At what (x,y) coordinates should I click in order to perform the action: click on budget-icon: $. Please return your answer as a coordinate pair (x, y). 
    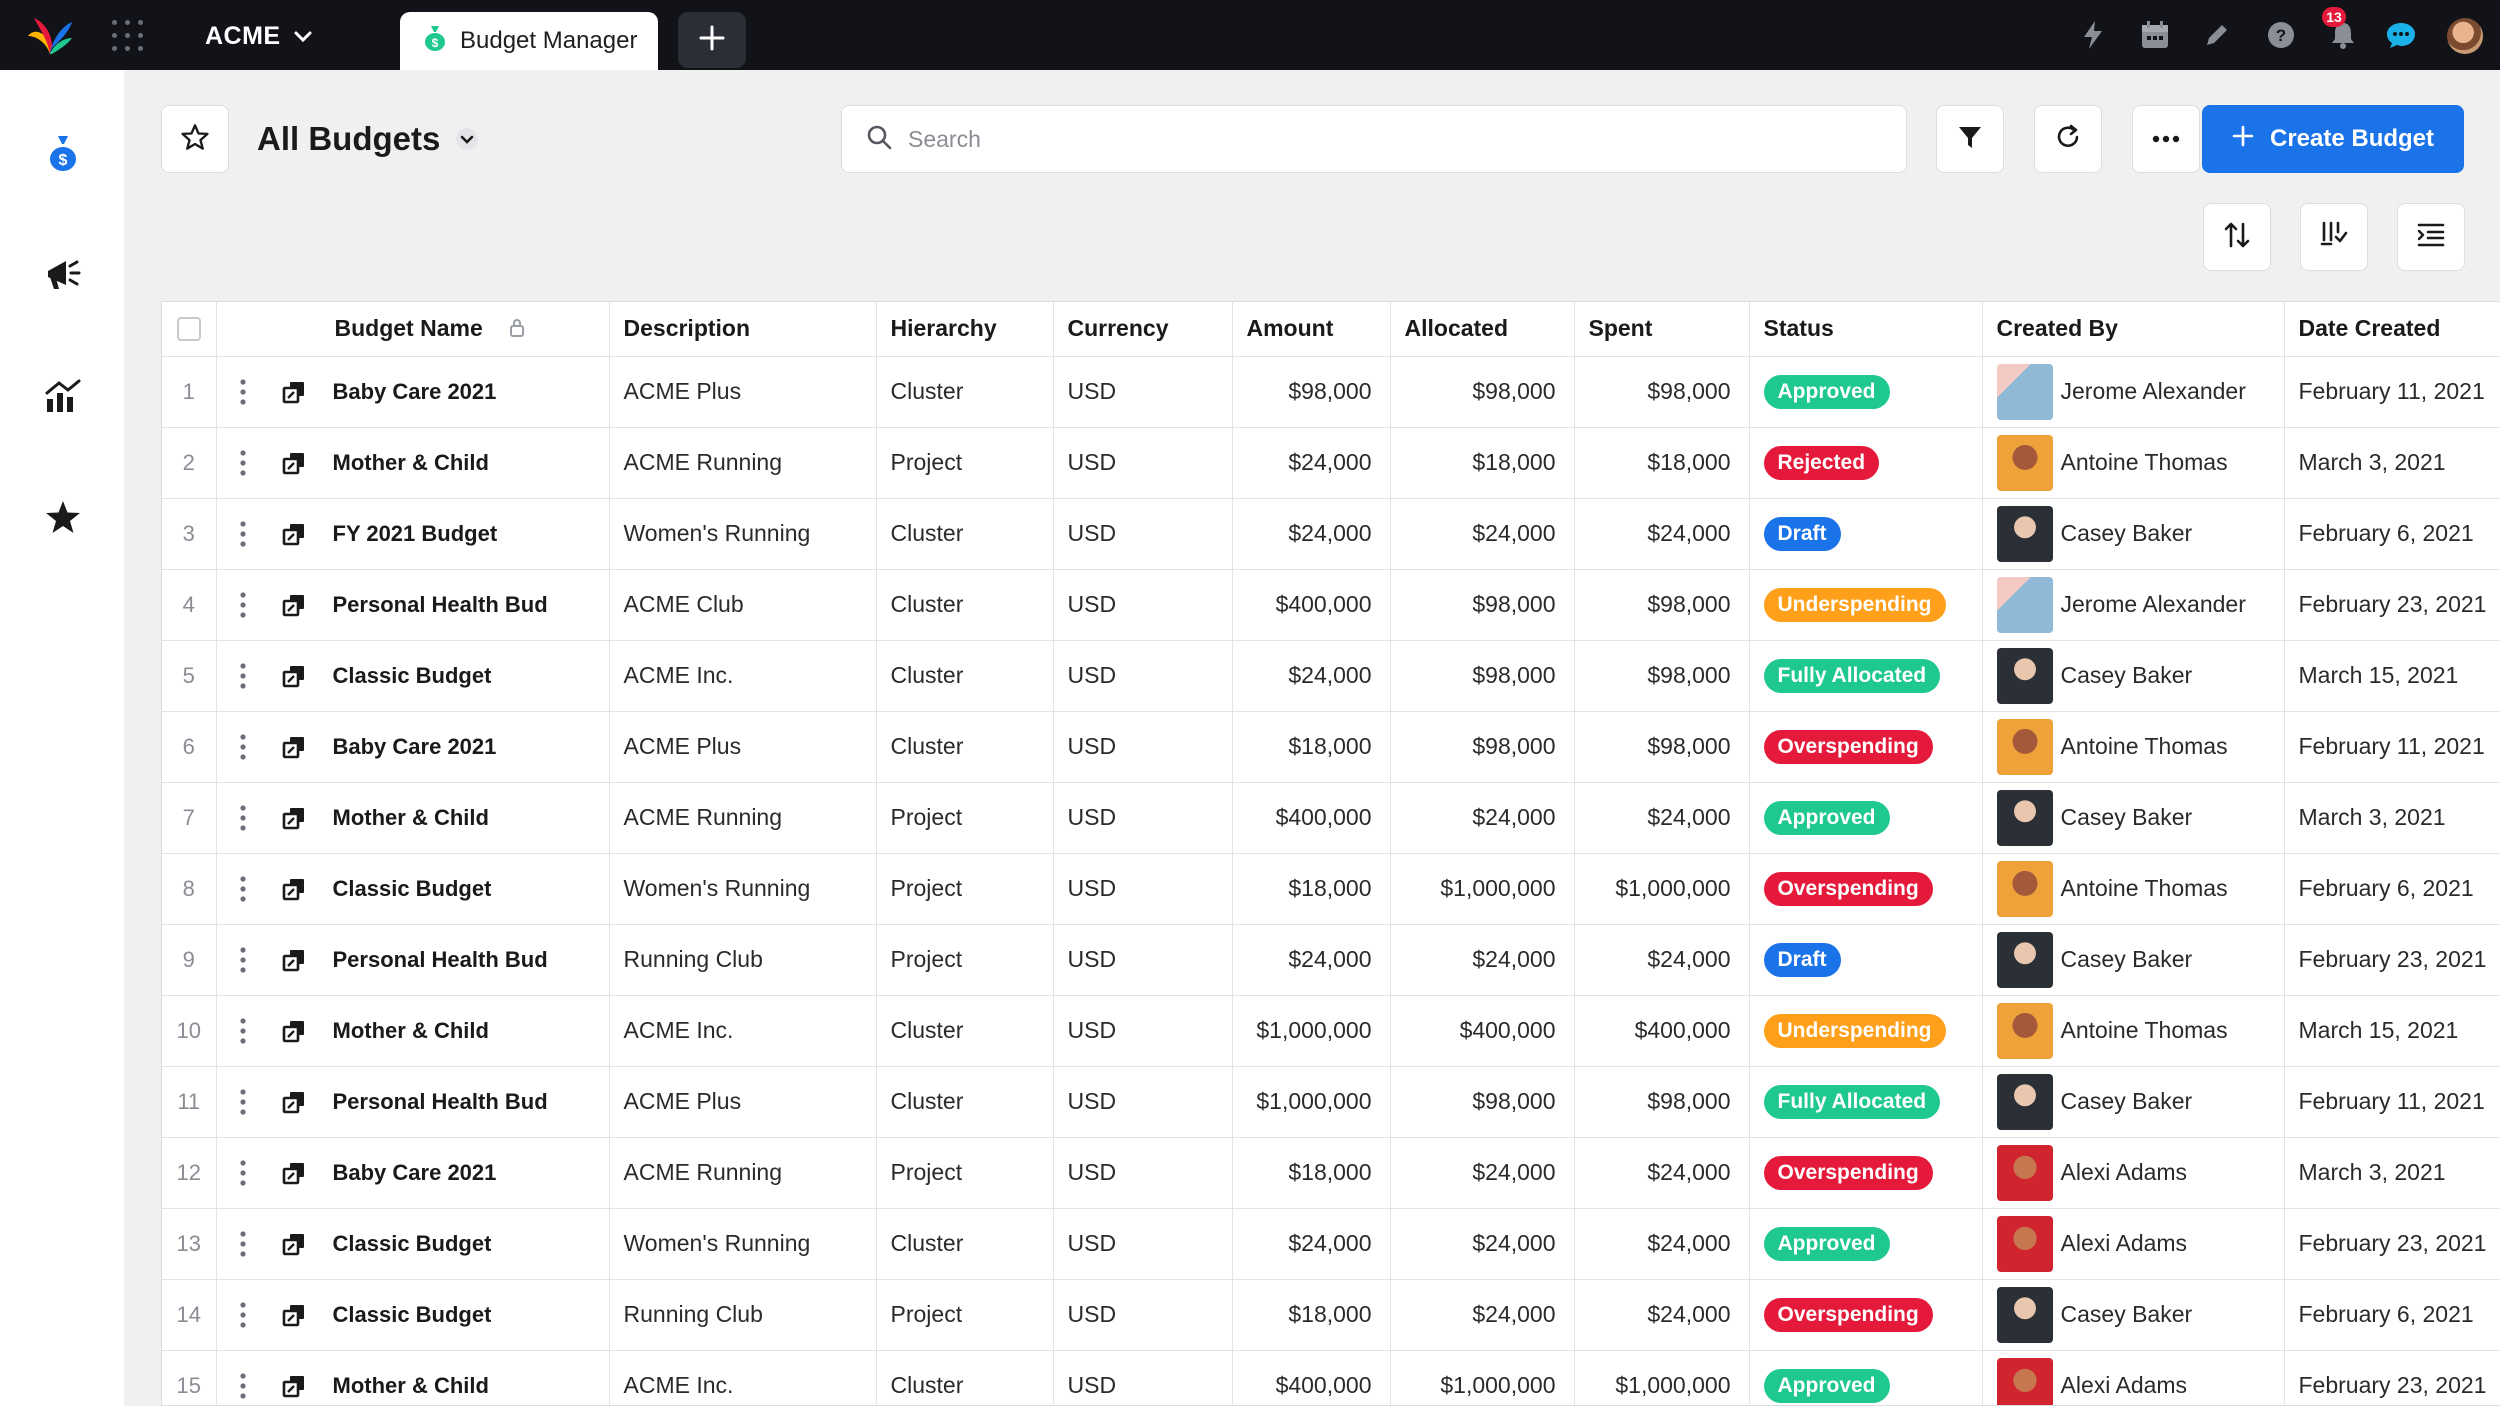
    Looking at the image, I should click on (63, 153).